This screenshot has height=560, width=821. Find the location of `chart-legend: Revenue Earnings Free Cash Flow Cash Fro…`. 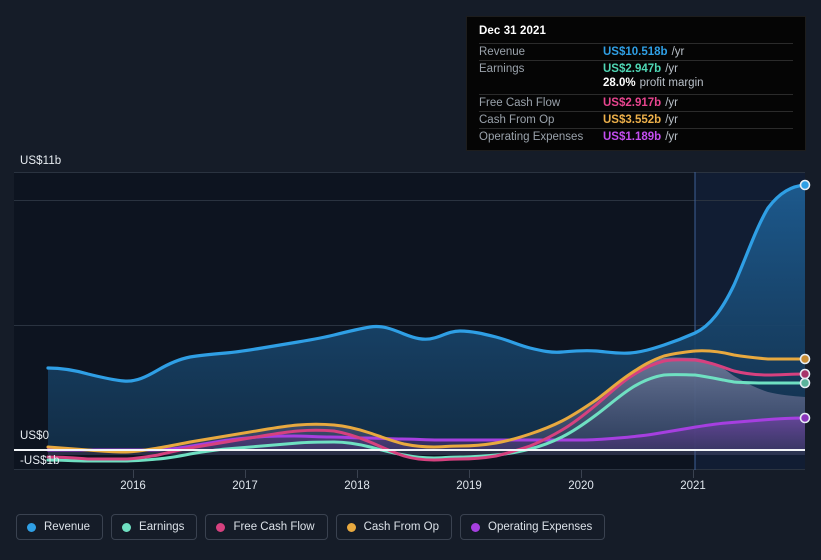

chart-legend: Revenue Earnings Free Cash Flow Cash Fro… is located at coordinates (311, 527).